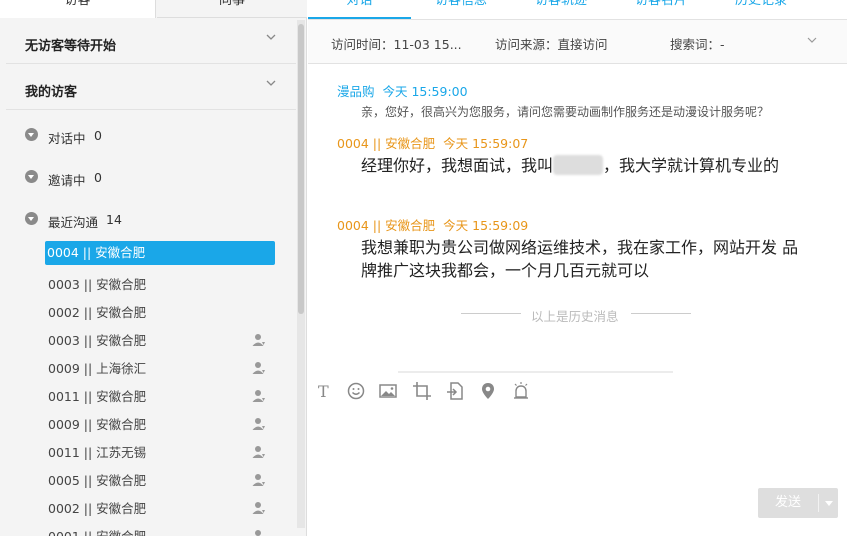 The height and width of the screenshot is (536, 847). What do you see at coordinates (151, 367) in the screenshot?
I see `list-item: 0009 || 上海徐汇` at bounding box center [151, 367].